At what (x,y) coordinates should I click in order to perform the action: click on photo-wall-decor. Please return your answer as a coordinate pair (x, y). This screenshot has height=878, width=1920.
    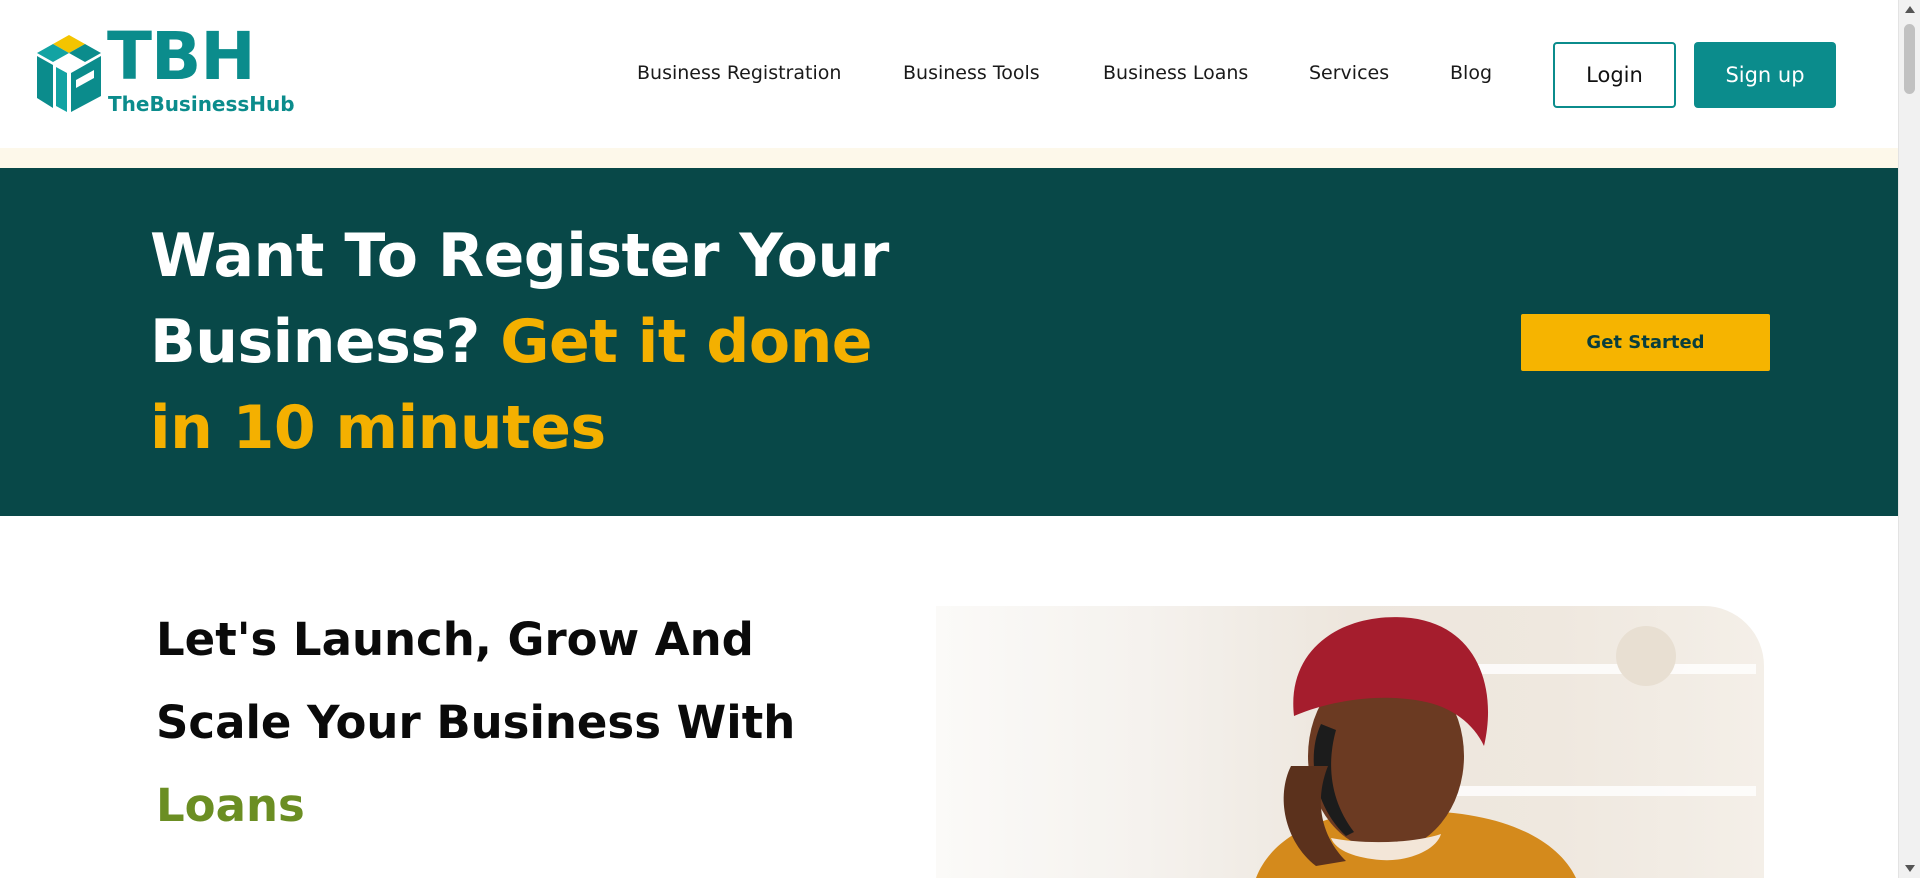
    Looking at the image, I should click on (1646, 656).